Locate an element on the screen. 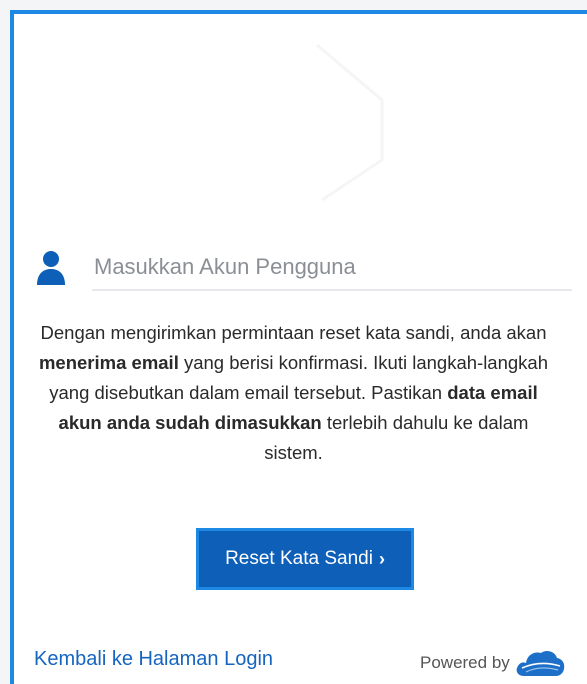  user-icon is located at coordinates (51, 268).